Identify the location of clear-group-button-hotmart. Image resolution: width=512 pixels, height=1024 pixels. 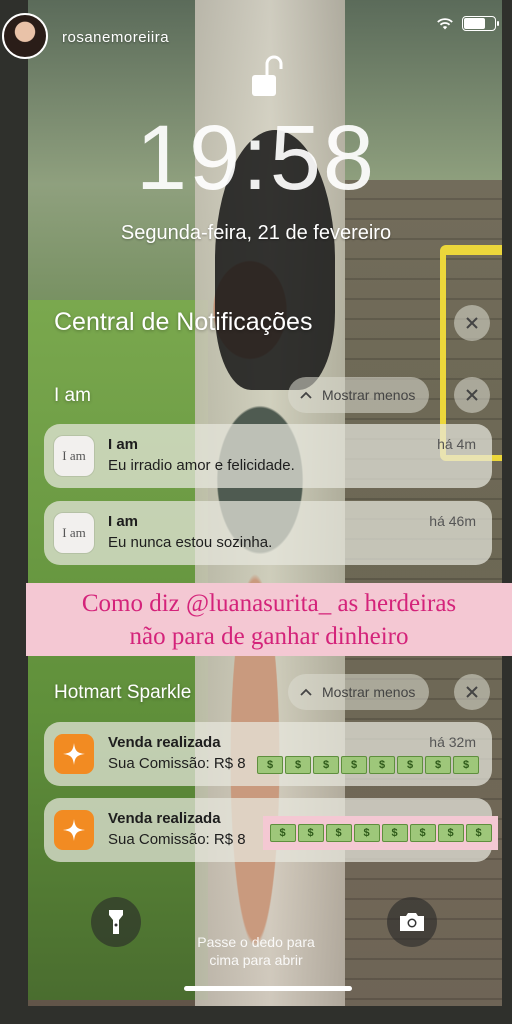
(472, 692).